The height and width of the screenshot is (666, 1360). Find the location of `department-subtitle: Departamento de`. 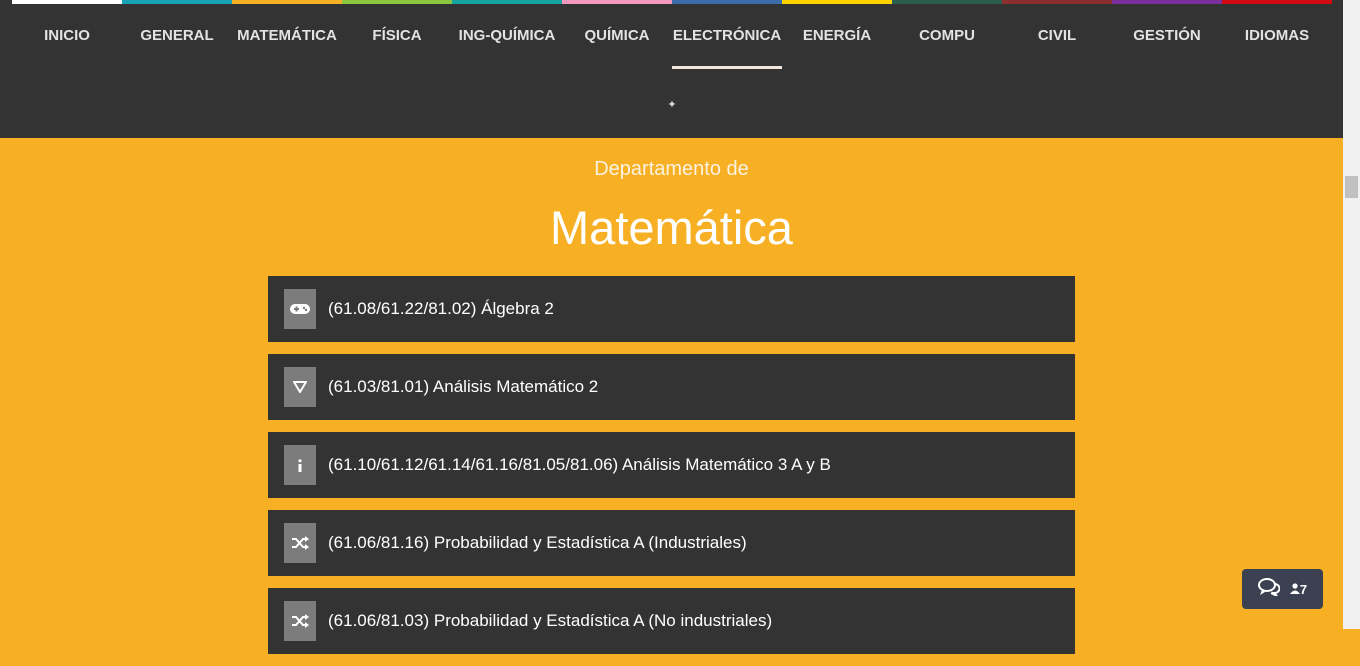

department-subtitle: Departamento de is located at coordinates (671, 169).